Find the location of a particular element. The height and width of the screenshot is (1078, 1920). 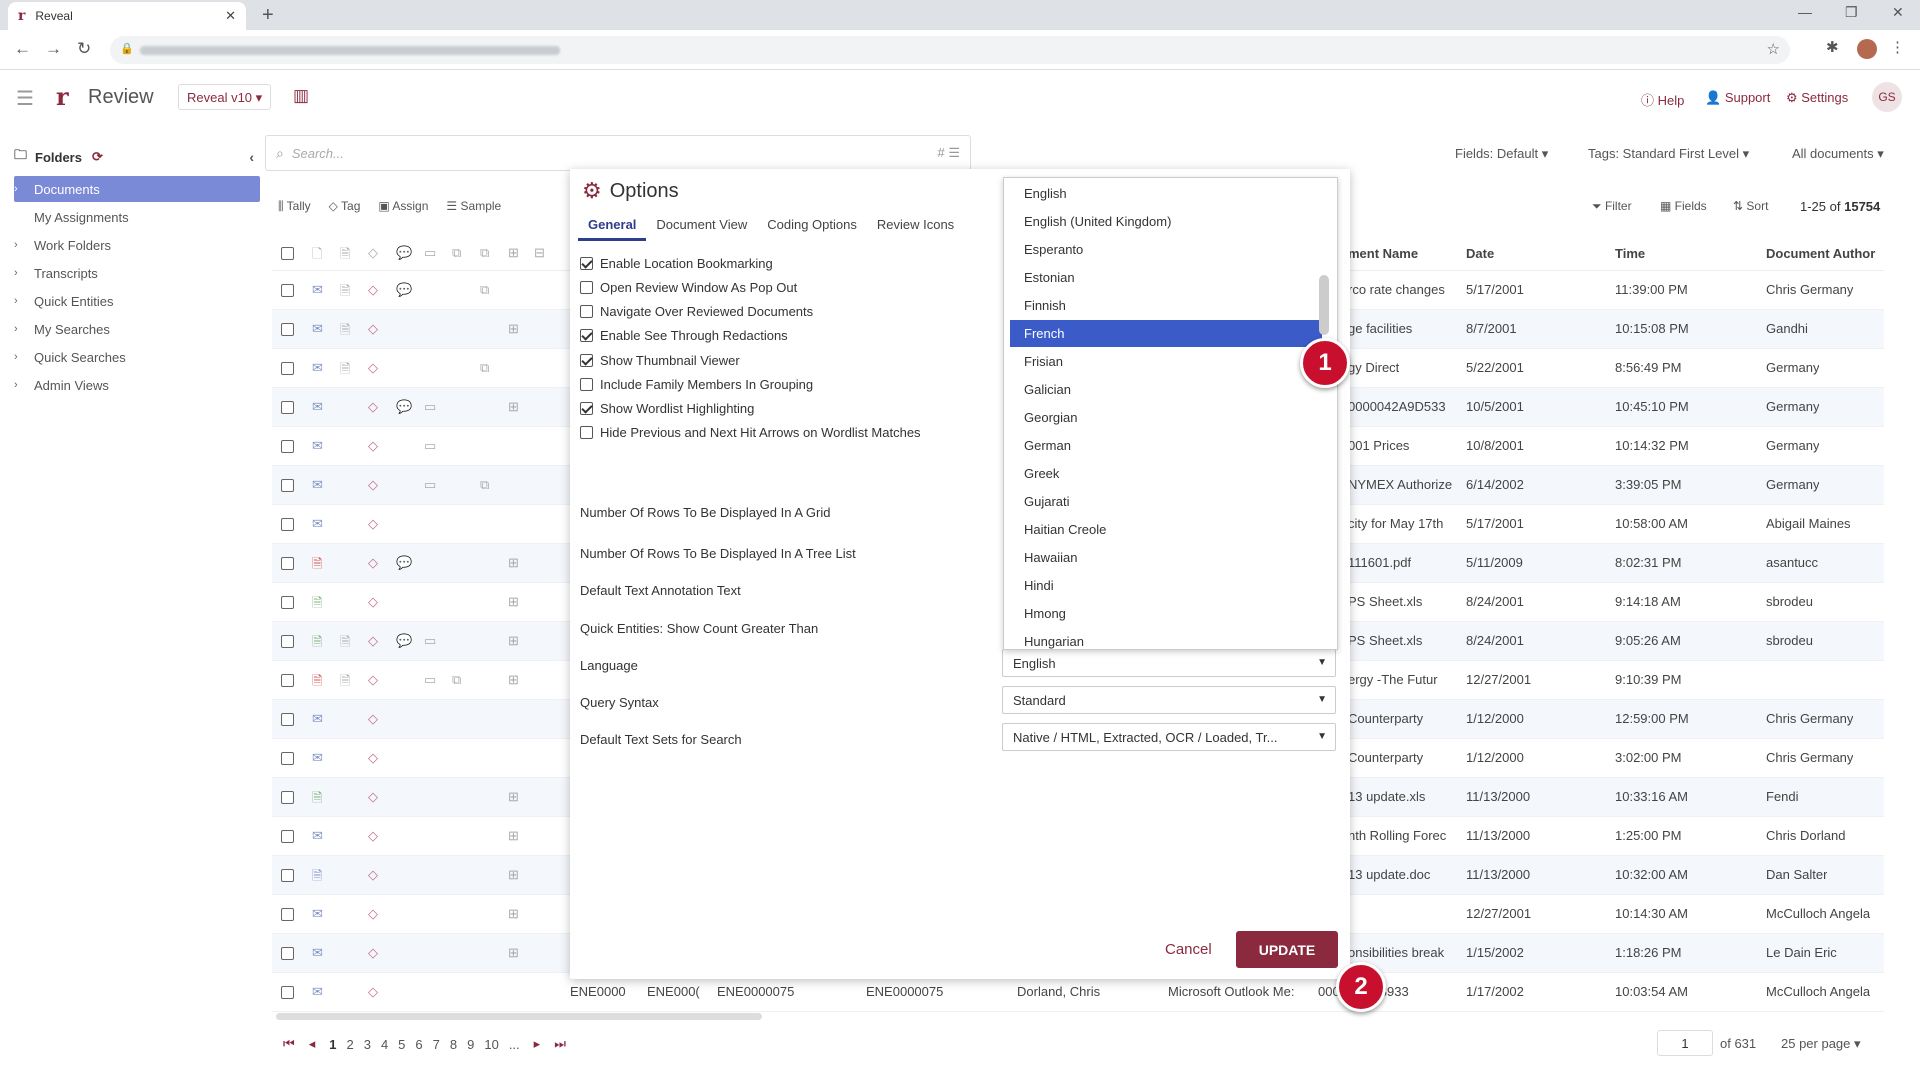

language-option: Greek is located at coordinates (1166, 473).